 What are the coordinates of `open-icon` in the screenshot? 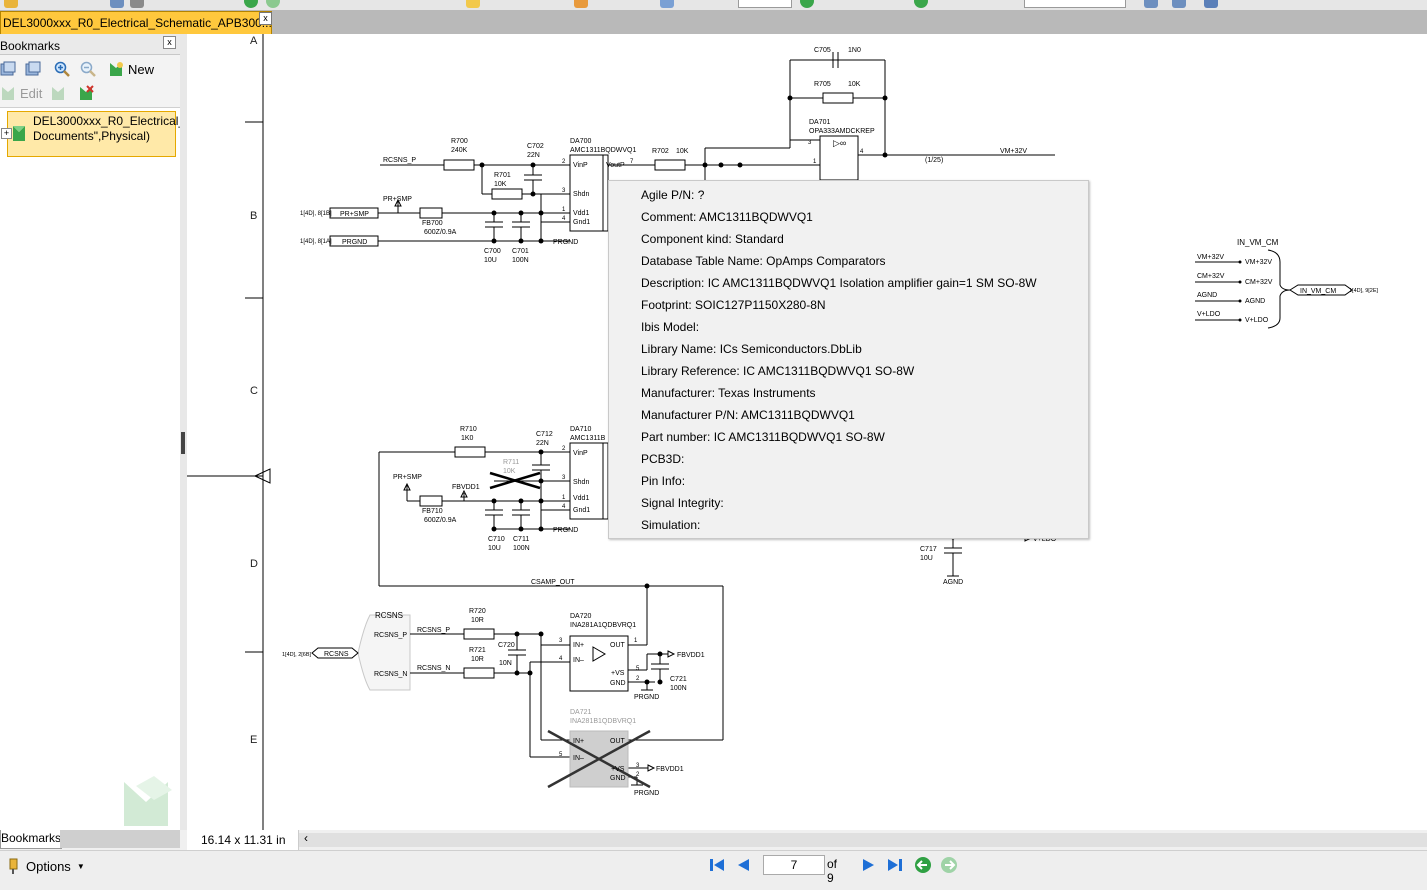 It's located at (11, 4).